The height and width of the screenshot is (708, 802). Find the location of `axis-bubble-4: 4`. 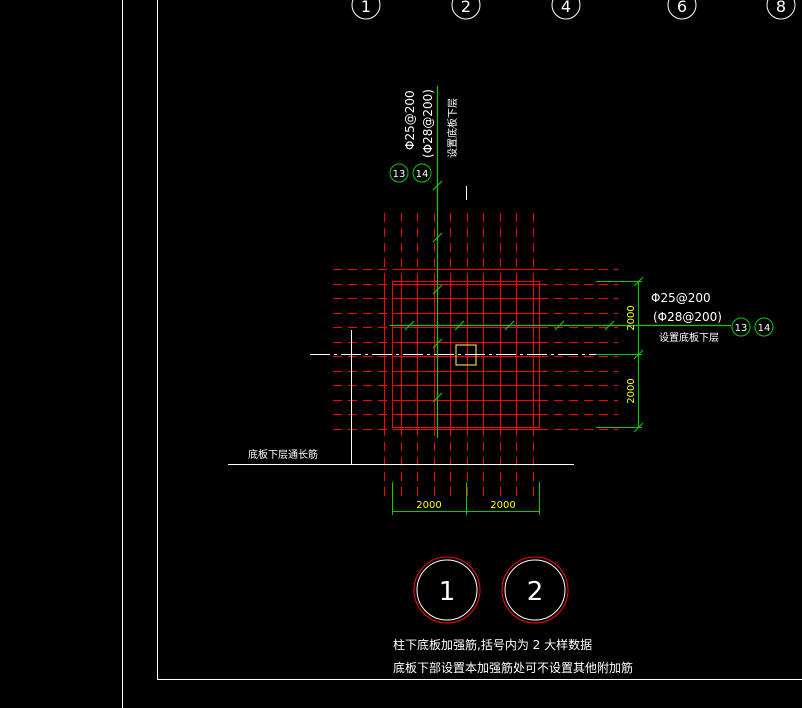

axis-bubble-4: 4 is located at coordinates (566, 10).